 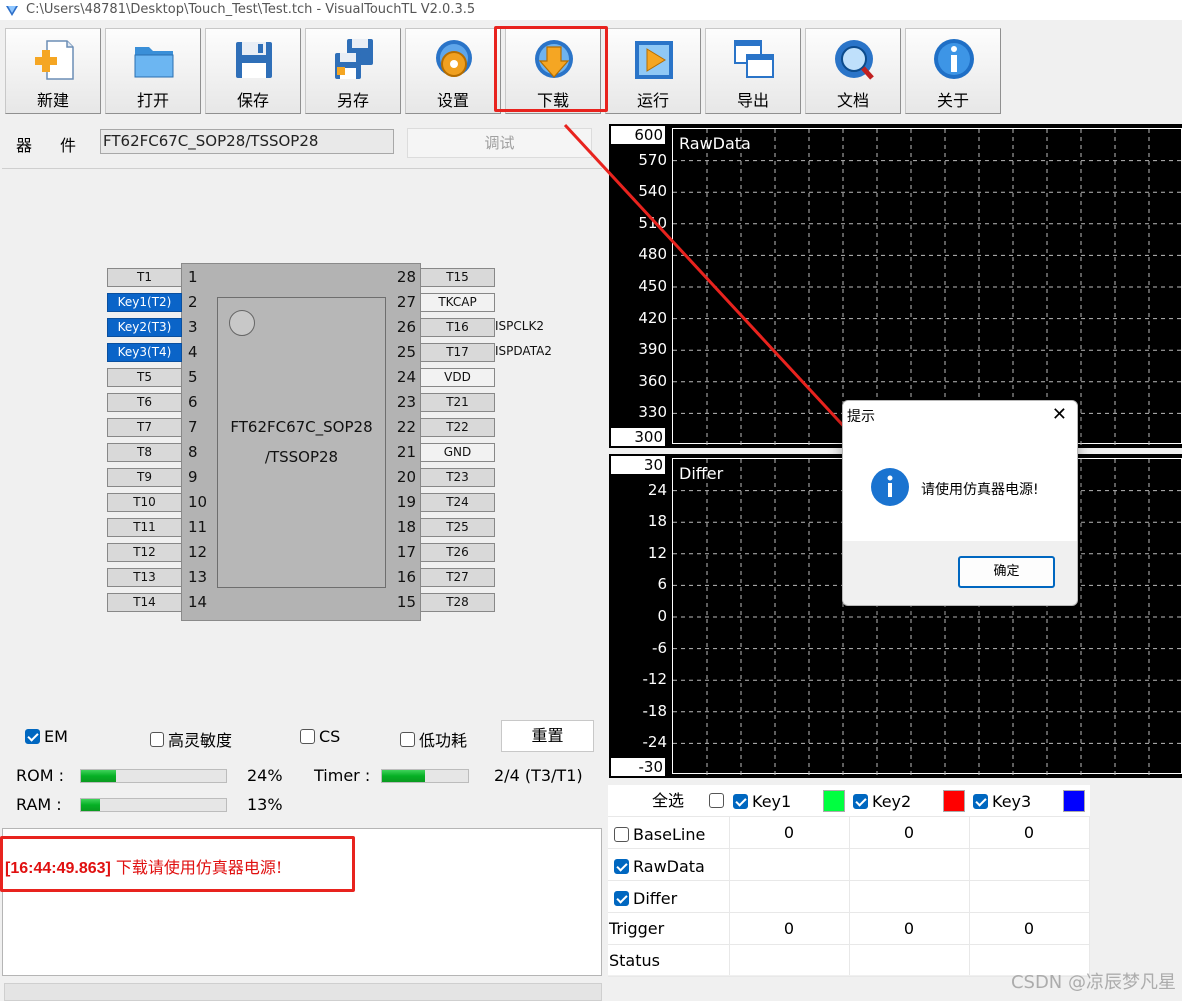 I want to click on key2-check-box, so click(x=860, y=801).